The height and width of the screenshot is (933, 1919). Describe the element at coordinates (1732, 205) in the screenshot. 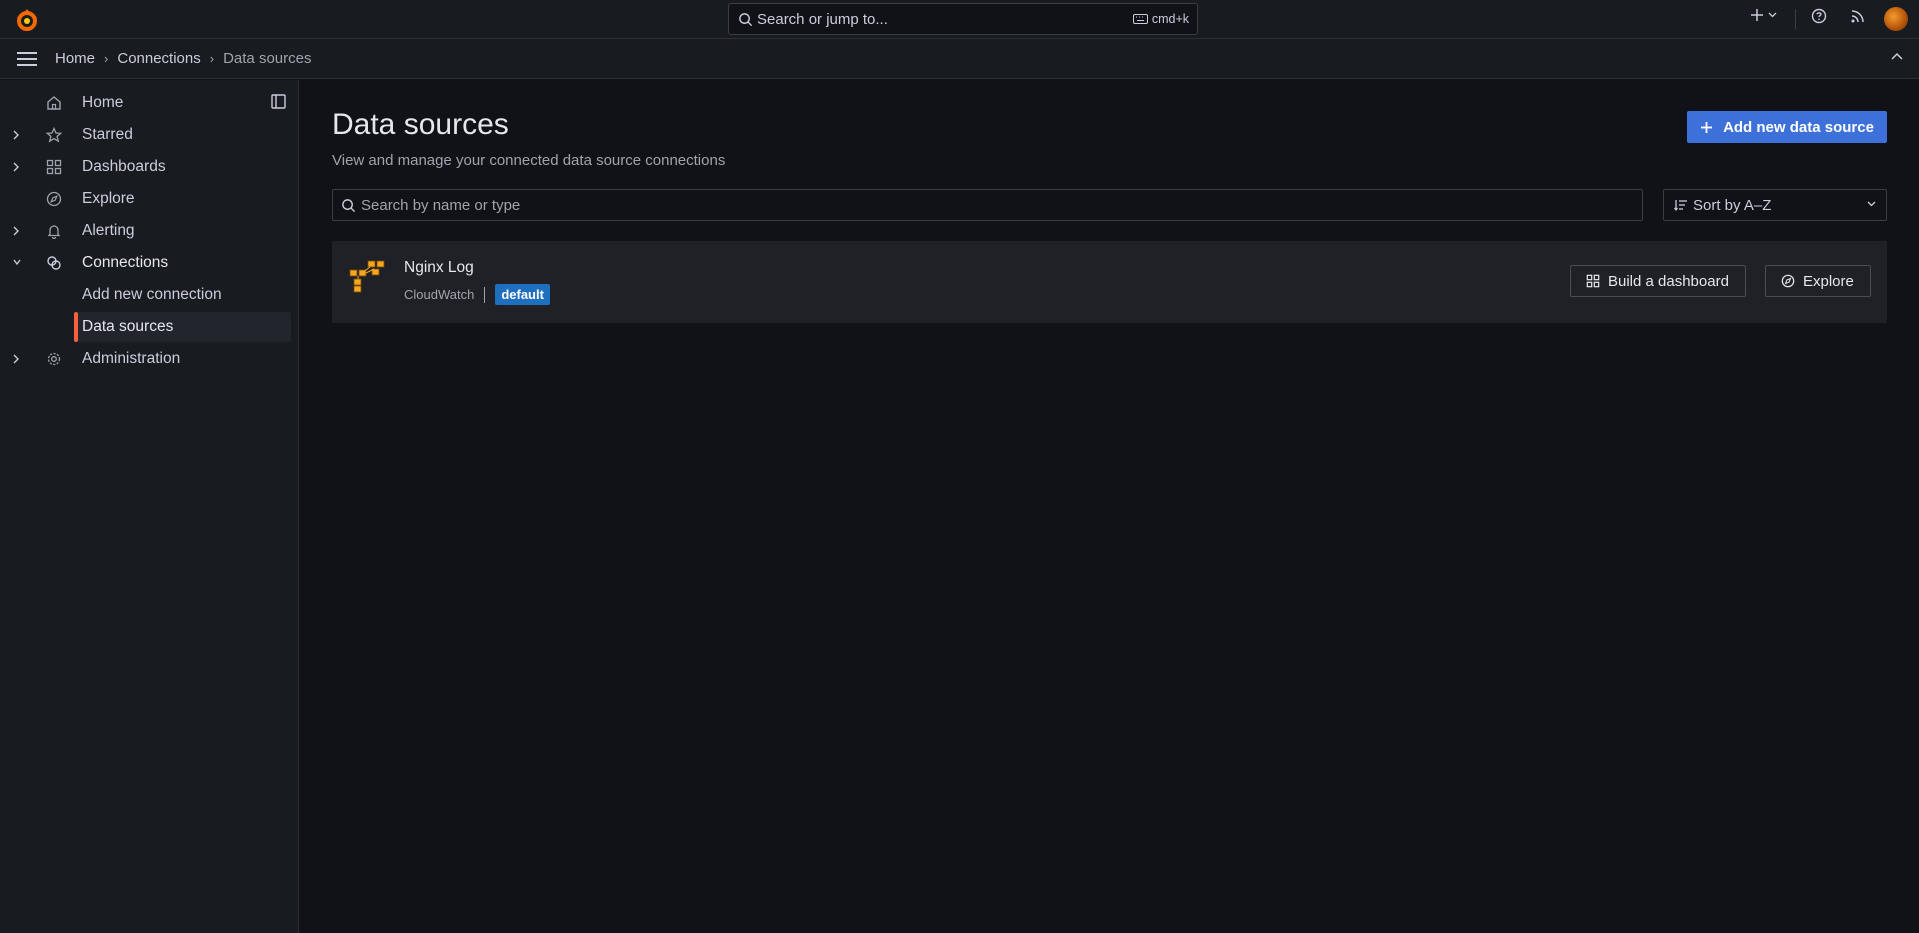

I see `sort-value: Sort by A–Z` at that location.